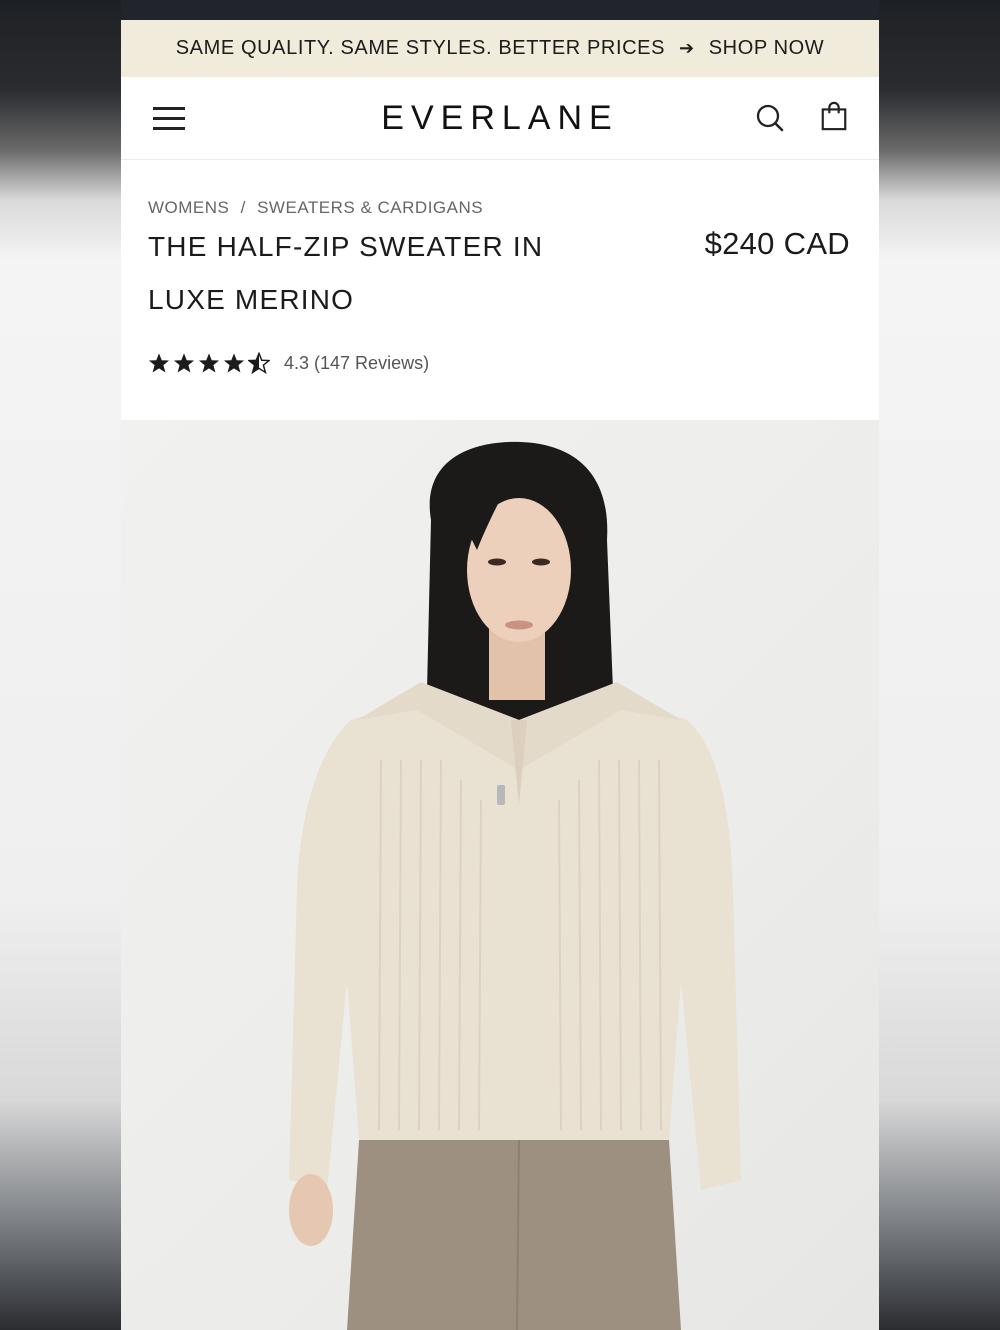 The image size is (1000, 1330). I want to click on breadcrumb: WOMENS / SWEATERS & CARDIGANS, so click(315, 208).